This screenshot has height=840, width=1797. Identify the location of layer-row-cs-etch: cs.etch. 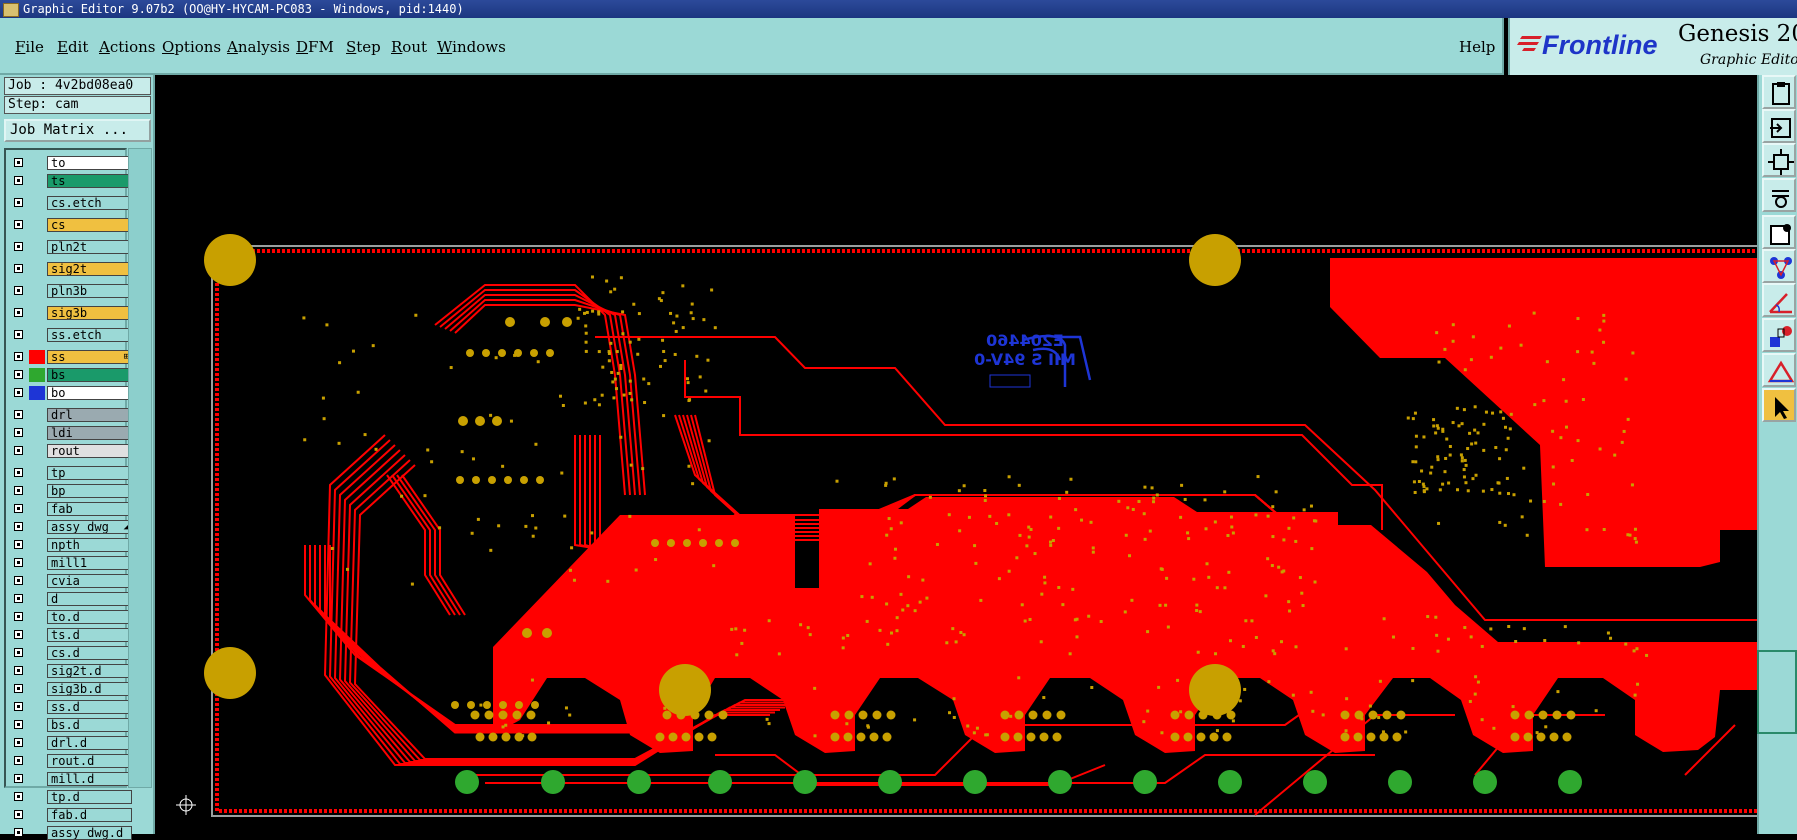
(71, 203).